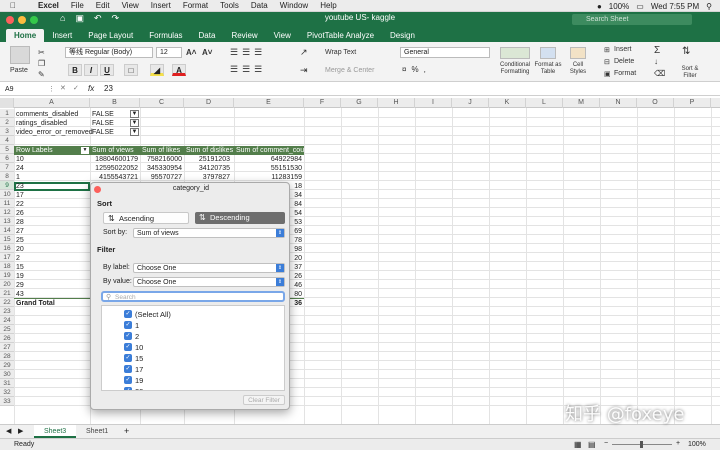 This screenshot has height=450, width=720. I want to click on column-header: M, so click(581, 103).